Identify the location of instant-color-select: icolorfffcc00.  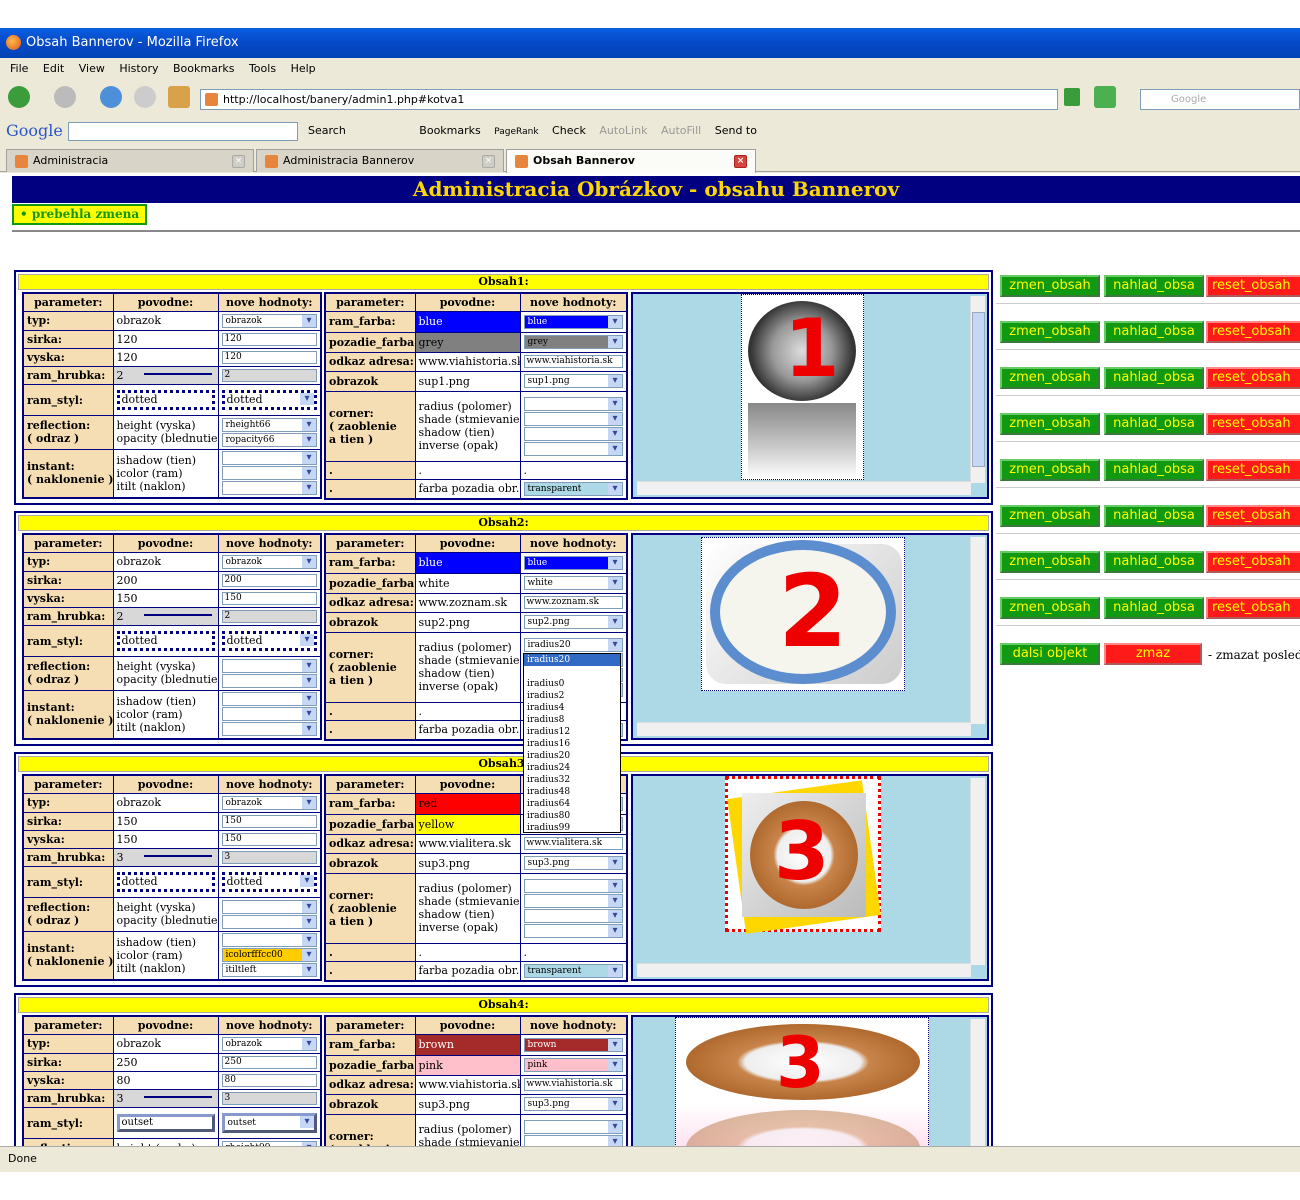
(269, 955).